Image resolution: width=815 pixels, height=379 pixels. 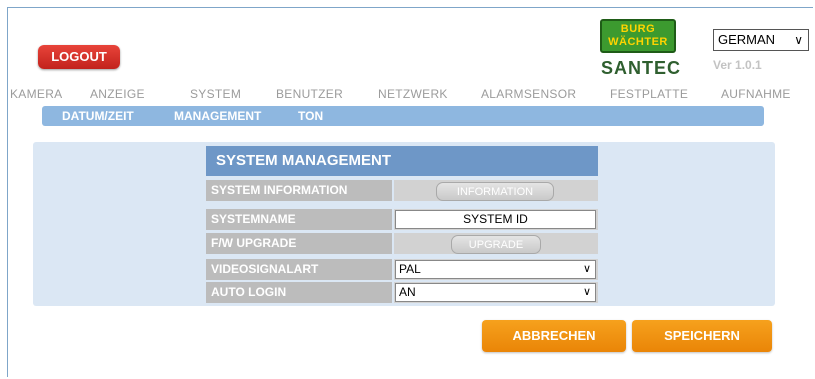 I want to click on select-value: AN, so click(x=407, y=292).